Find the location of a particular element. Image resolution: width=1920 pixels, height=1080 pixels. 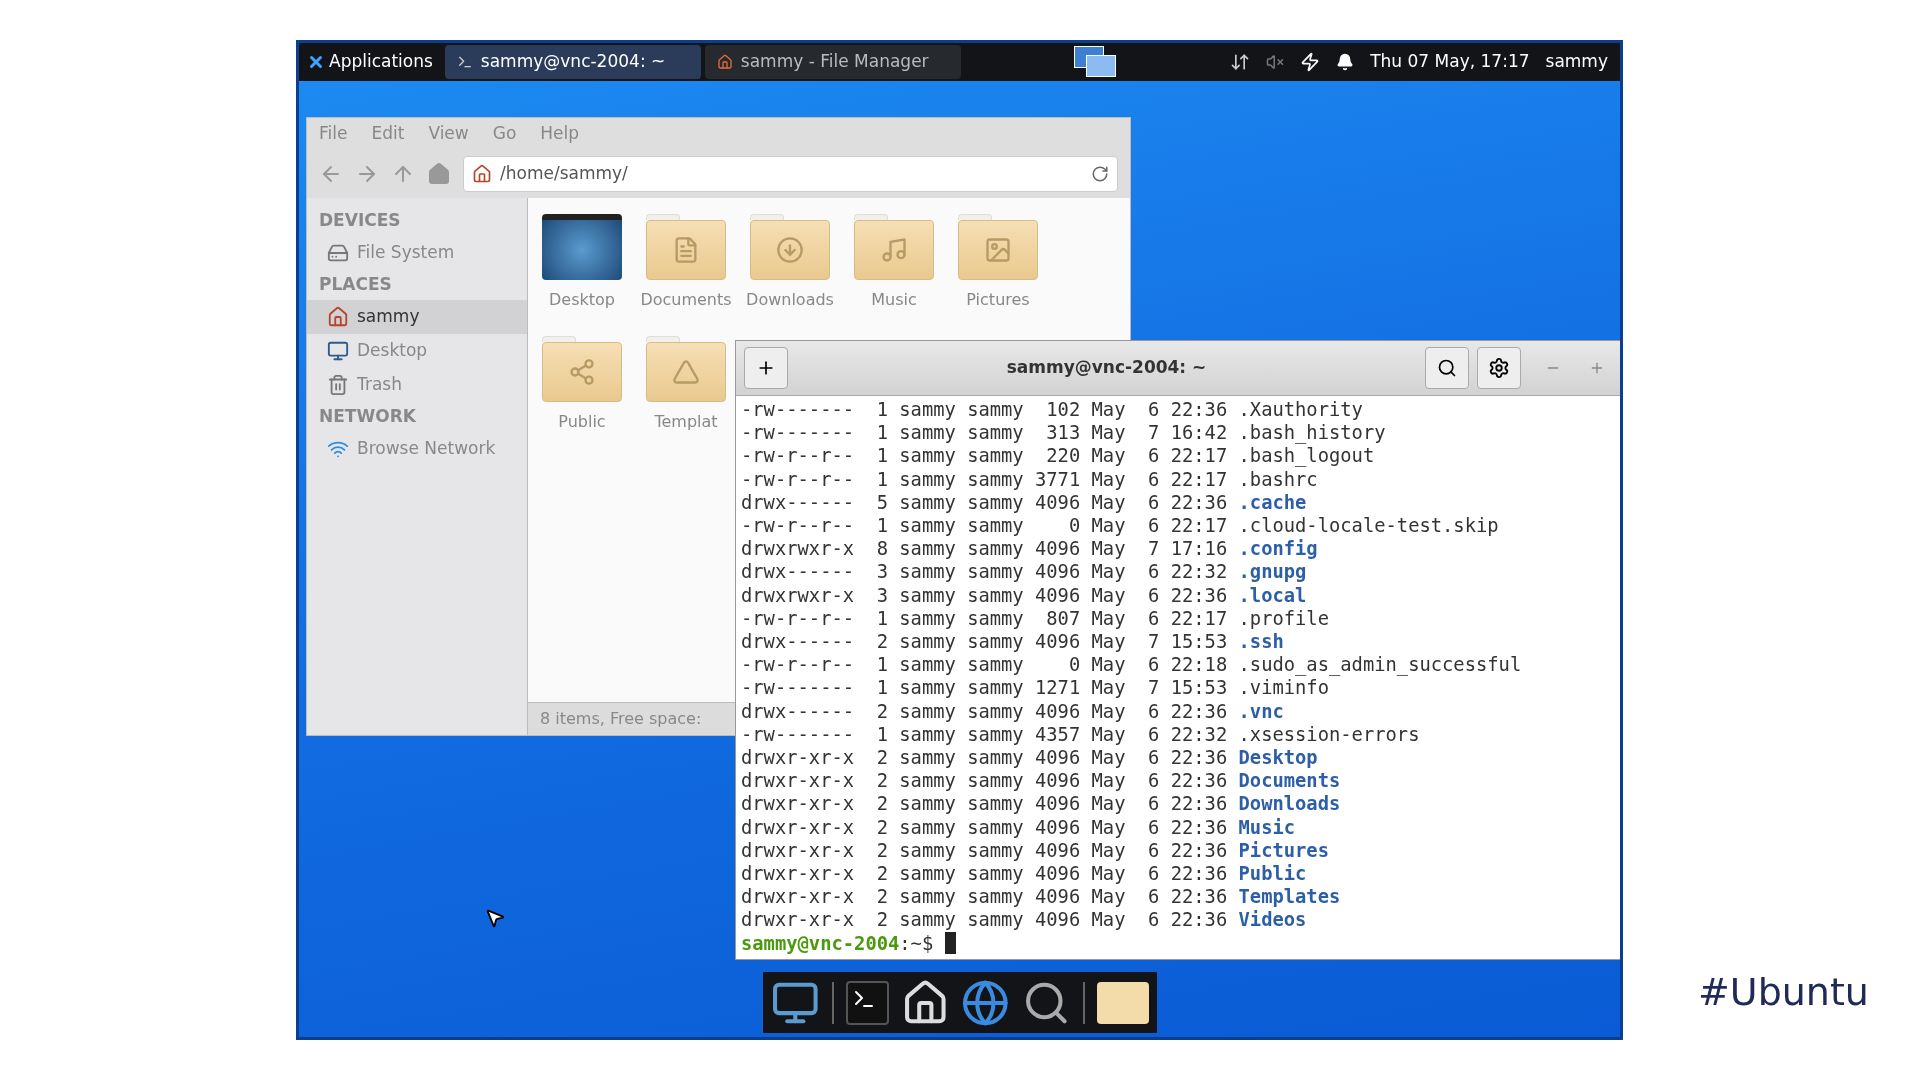

prompt-user-host: sammy@vnc-2004 is located at coordinates (820, 943).